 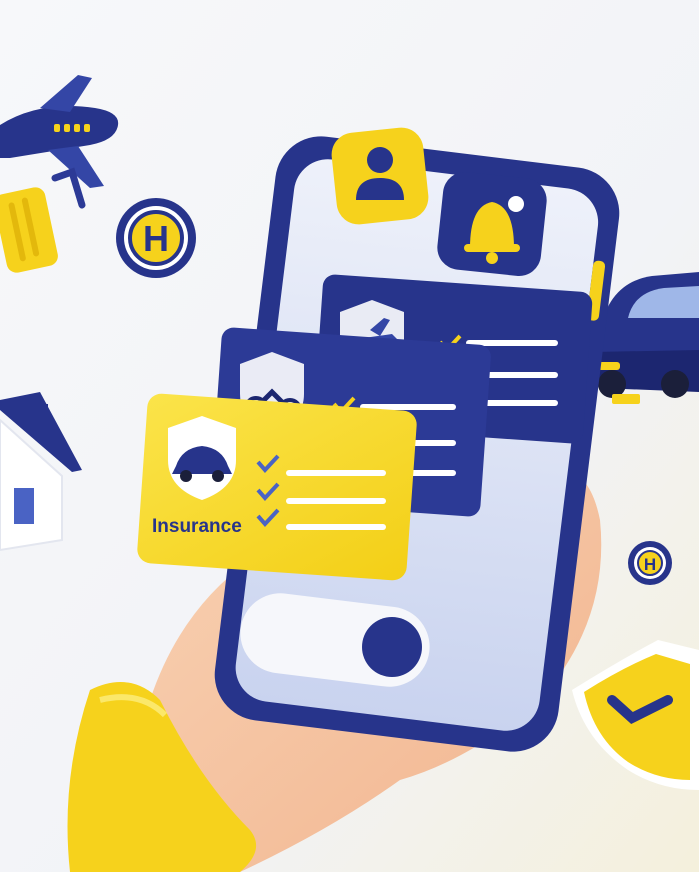 I want to click on bell-app-tile, so click(x=492, y=224).